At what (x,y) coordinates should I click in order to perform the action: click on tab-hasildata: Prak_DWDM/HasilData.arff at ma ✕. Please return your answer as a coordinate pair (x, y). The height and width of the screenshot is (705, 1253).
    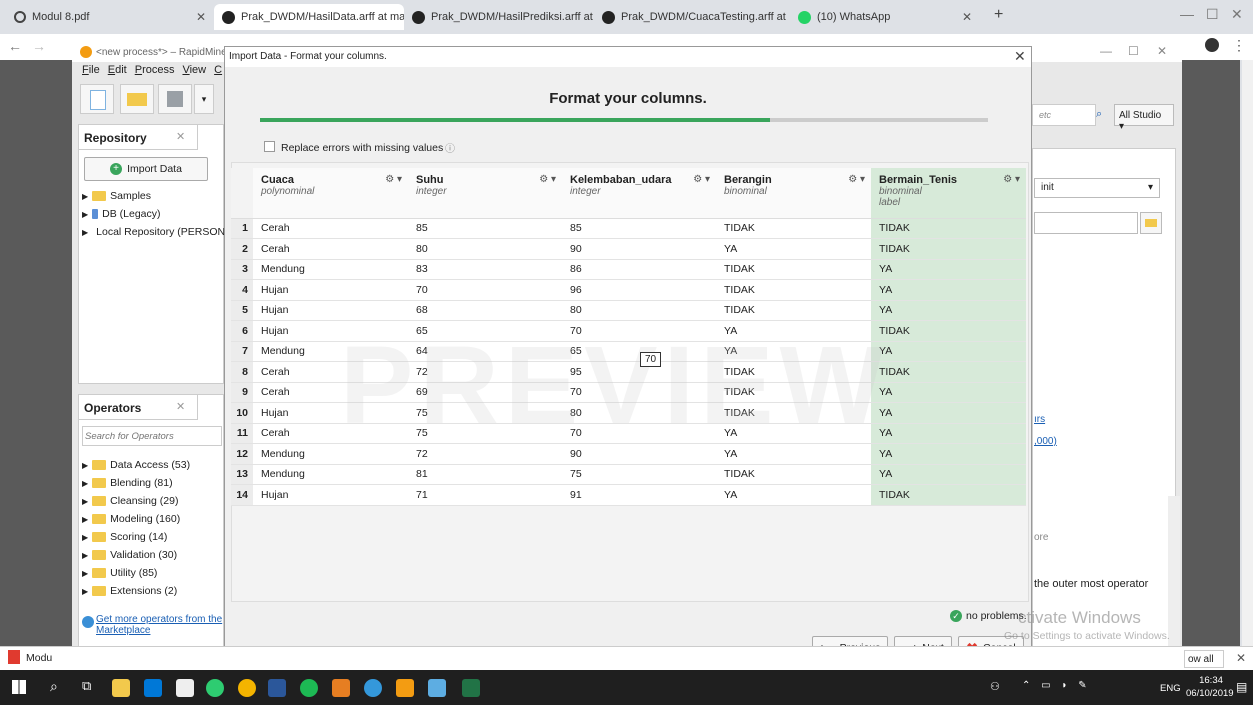
    Looking at the image, I should click on (309, 17).